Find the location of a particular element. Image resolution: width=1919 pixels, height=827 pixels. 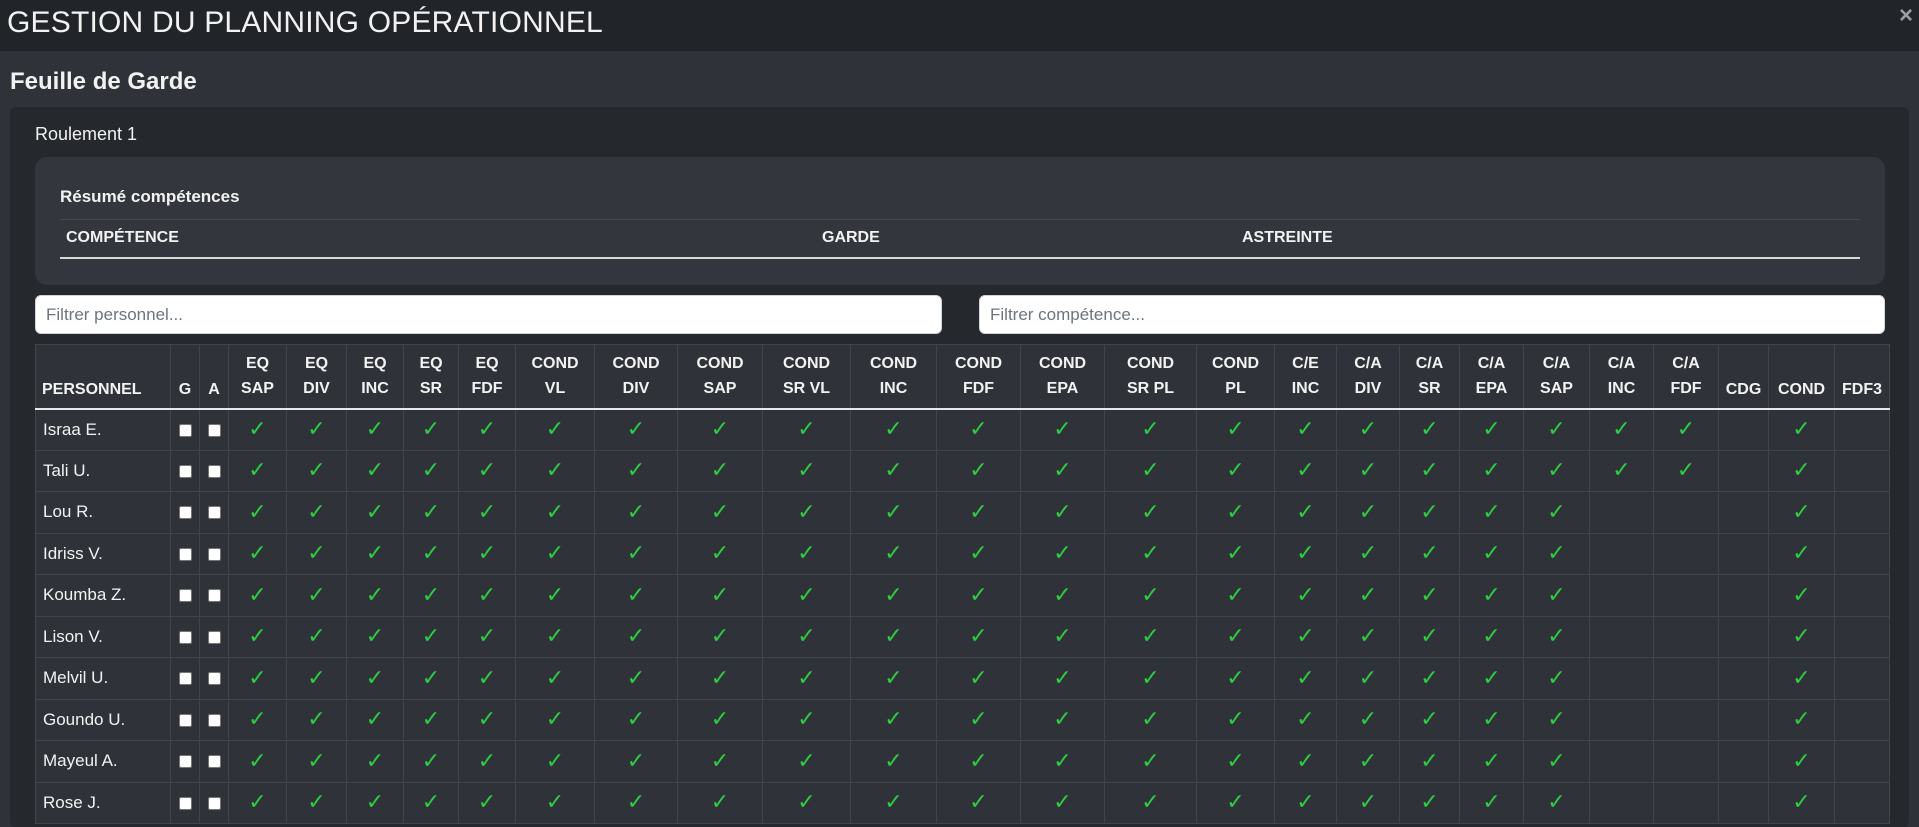

column-header: COND is located at coordinates (1801, 377).